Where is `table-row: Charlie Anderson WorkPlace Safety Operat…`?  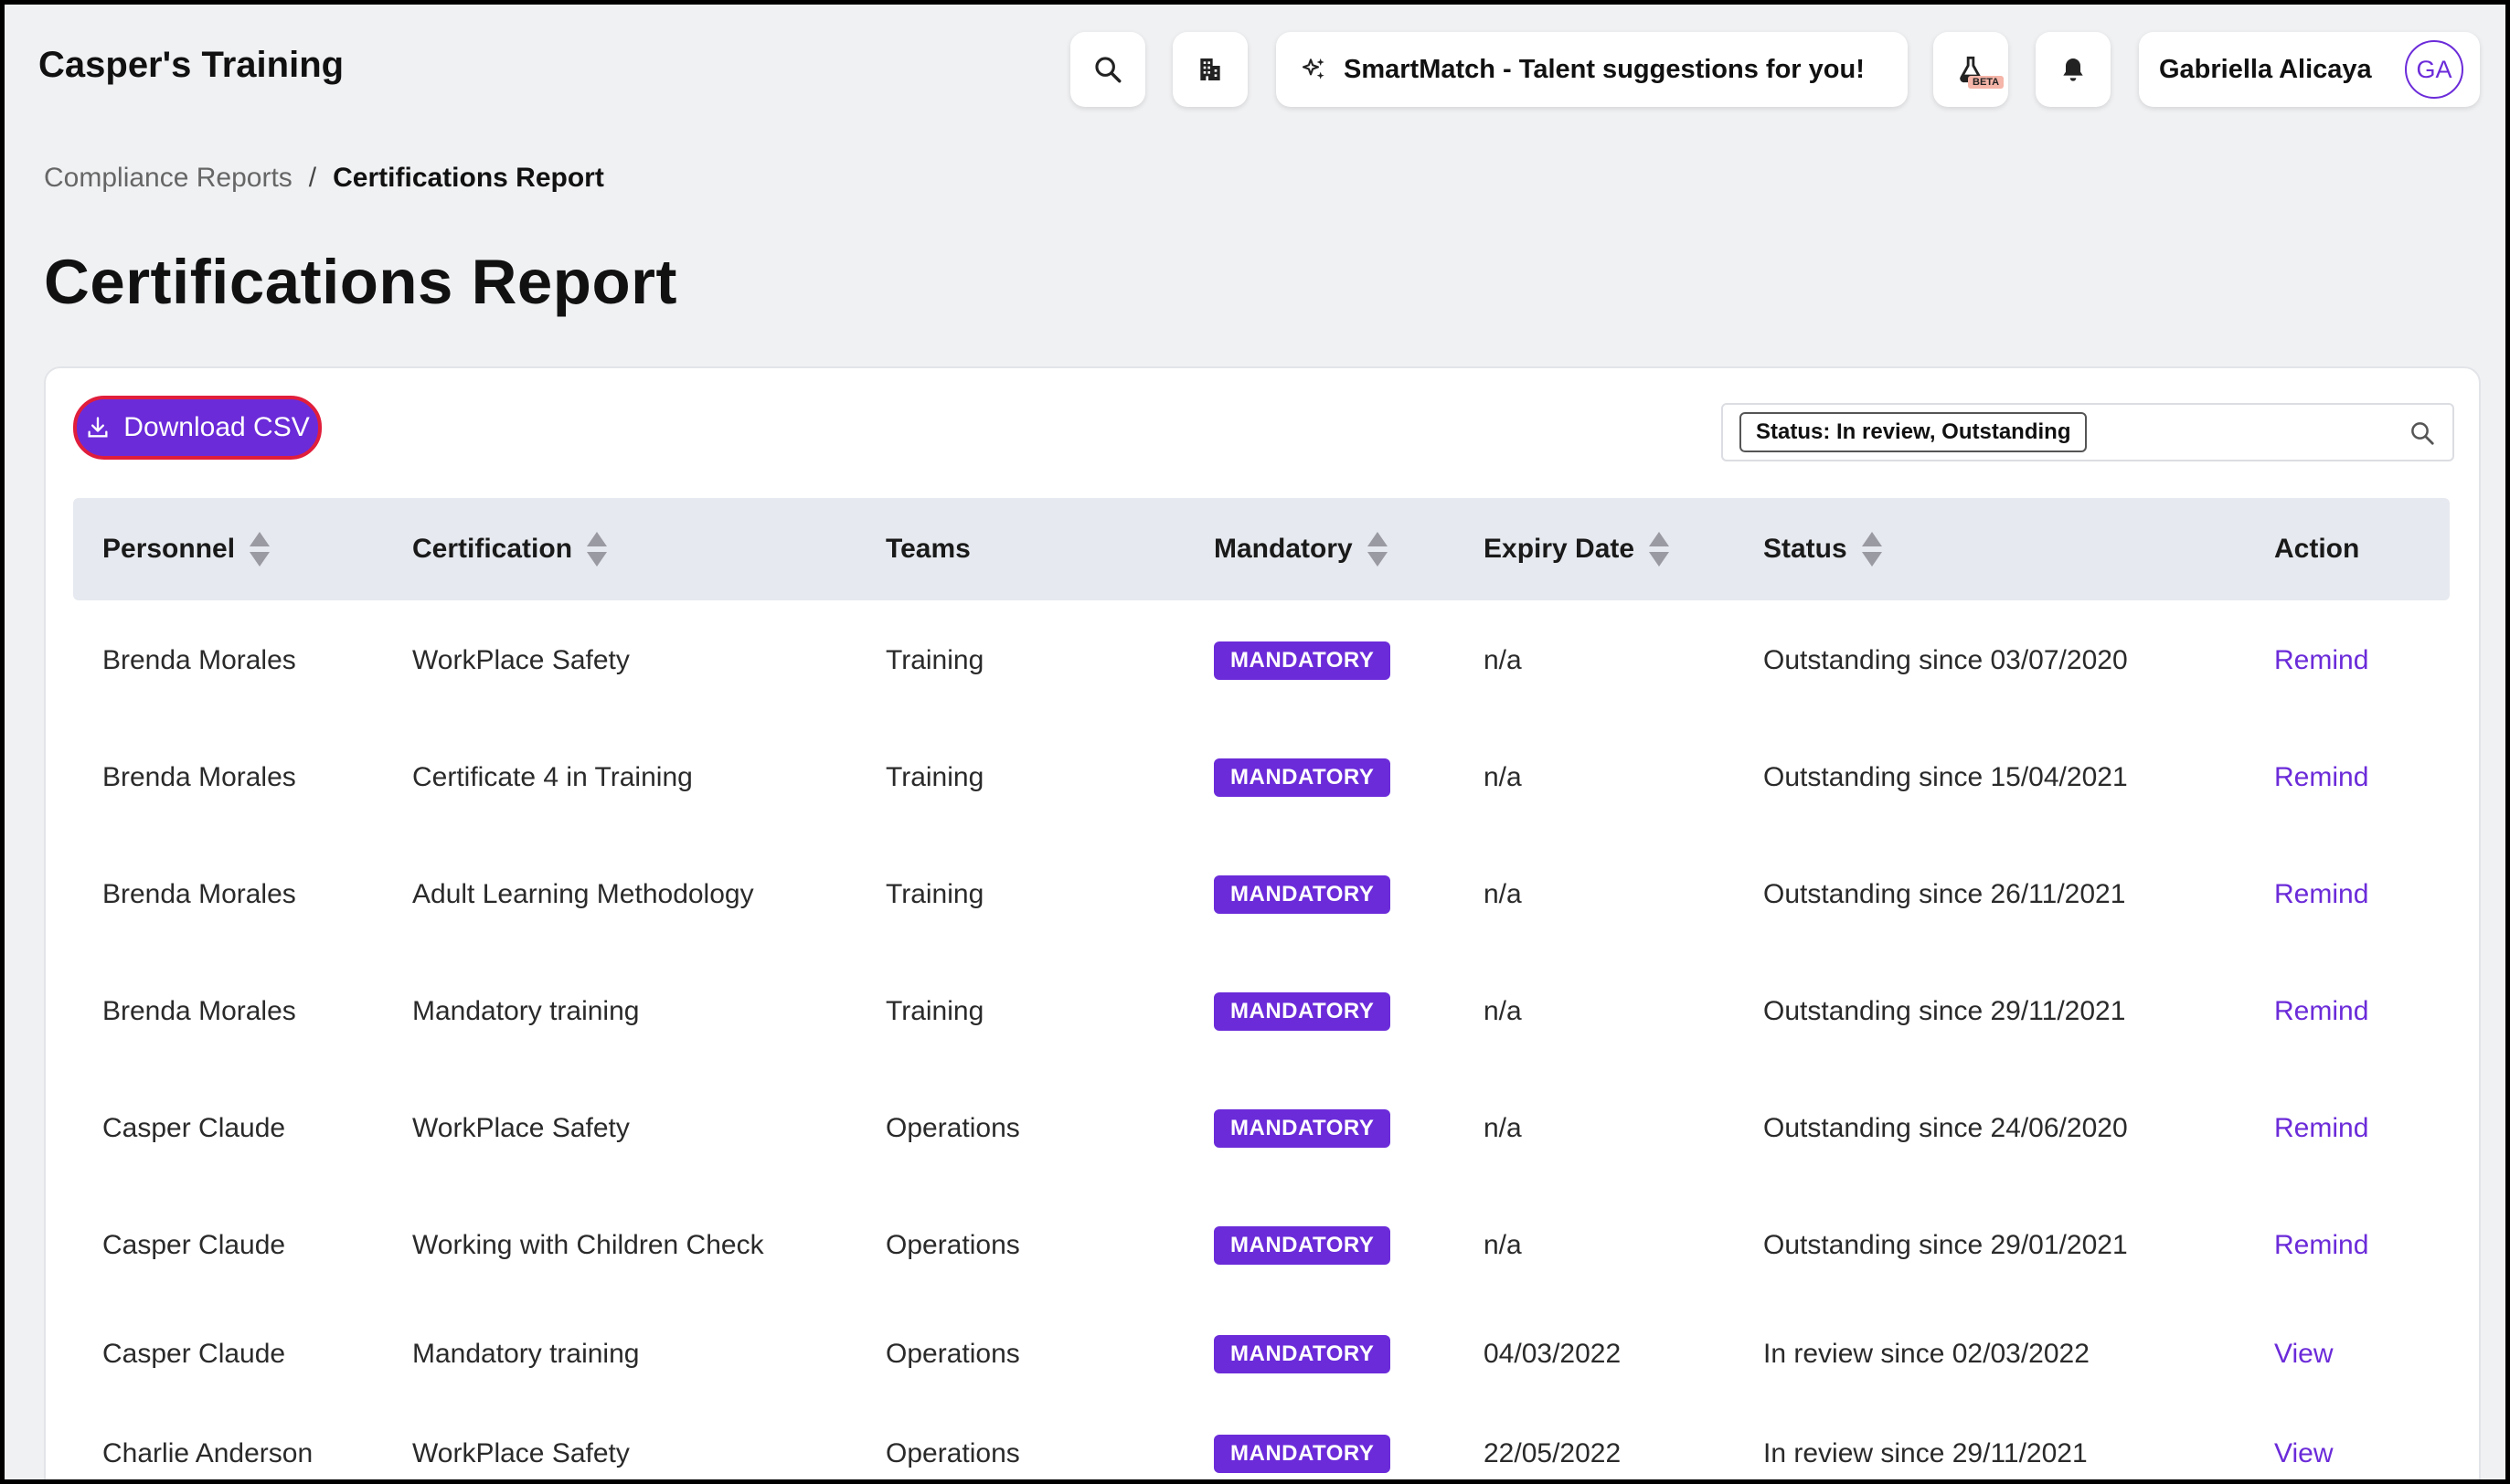
table-row: Charlie Anderson WorkPlace Safety Operat… is located at coordinates (1262, 1446).